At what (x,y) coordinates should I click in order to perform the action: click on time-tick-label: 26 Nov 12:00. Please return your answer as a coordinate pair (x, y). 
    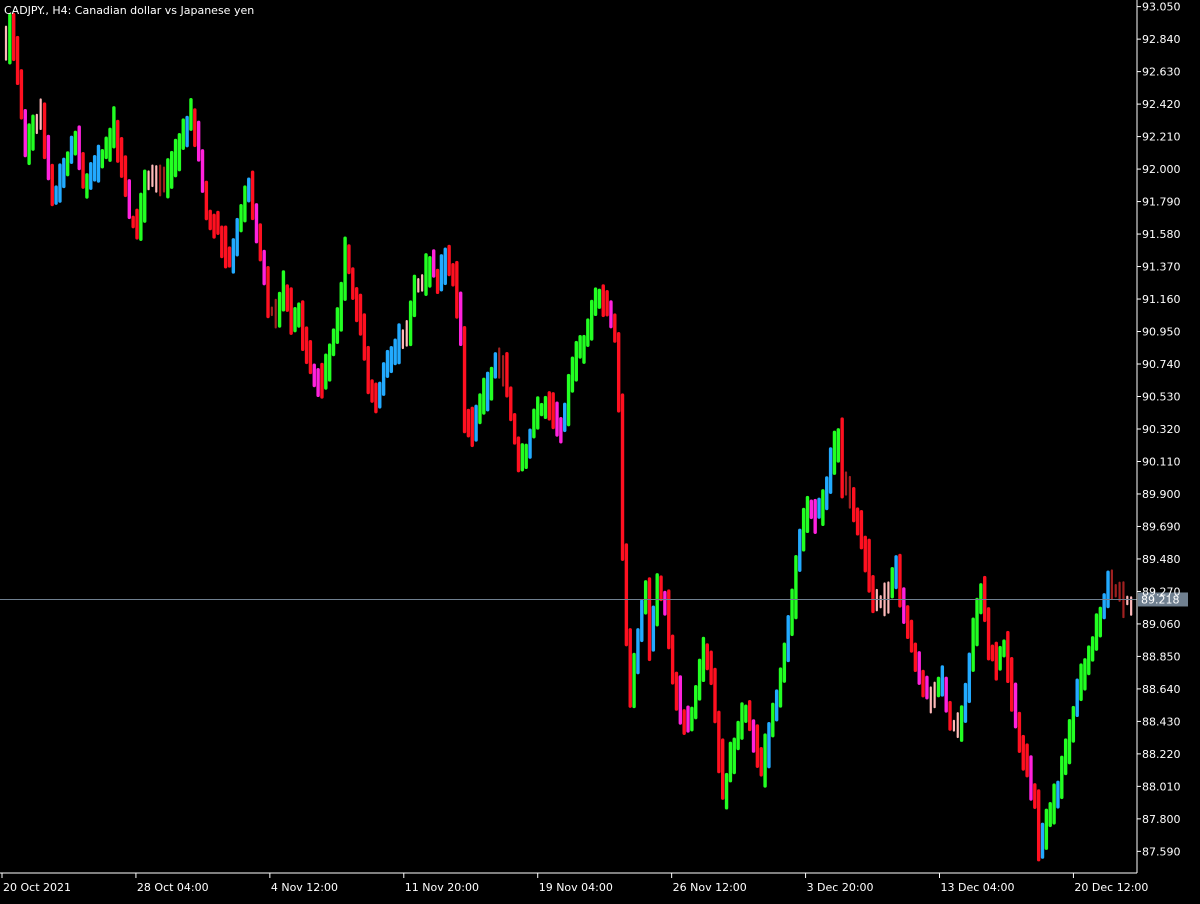
    Looking at the image, I should click on (710, 887).